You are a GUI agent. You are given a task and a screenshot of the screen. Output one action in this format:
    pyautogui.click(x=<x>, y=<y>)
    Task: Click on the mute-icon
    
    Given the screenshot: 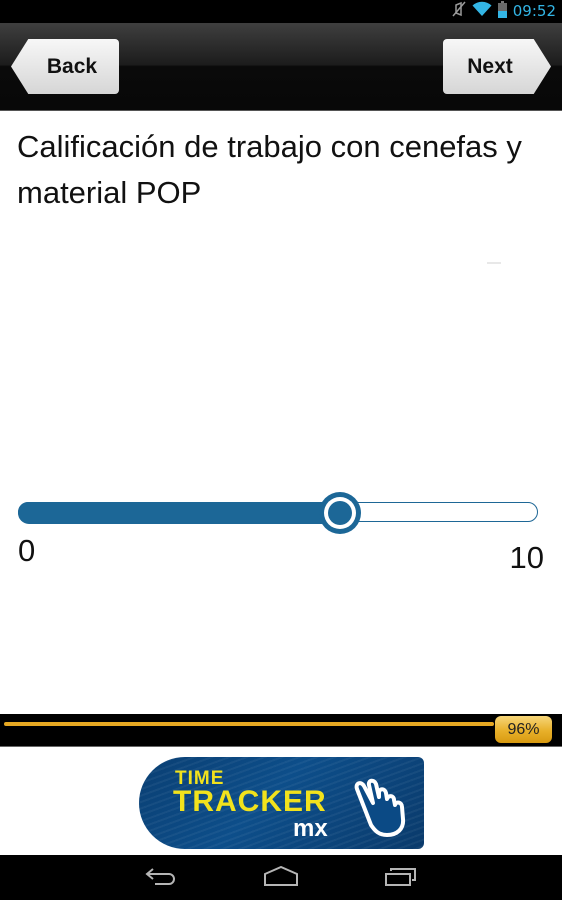 What is the action you would take?
    pyautogui.click(x=459, y=11)
    